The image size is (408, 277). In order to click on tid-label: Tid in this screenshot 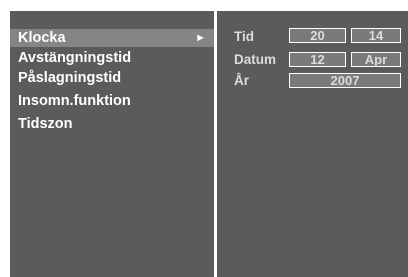, I will do `click(244, 36)`.